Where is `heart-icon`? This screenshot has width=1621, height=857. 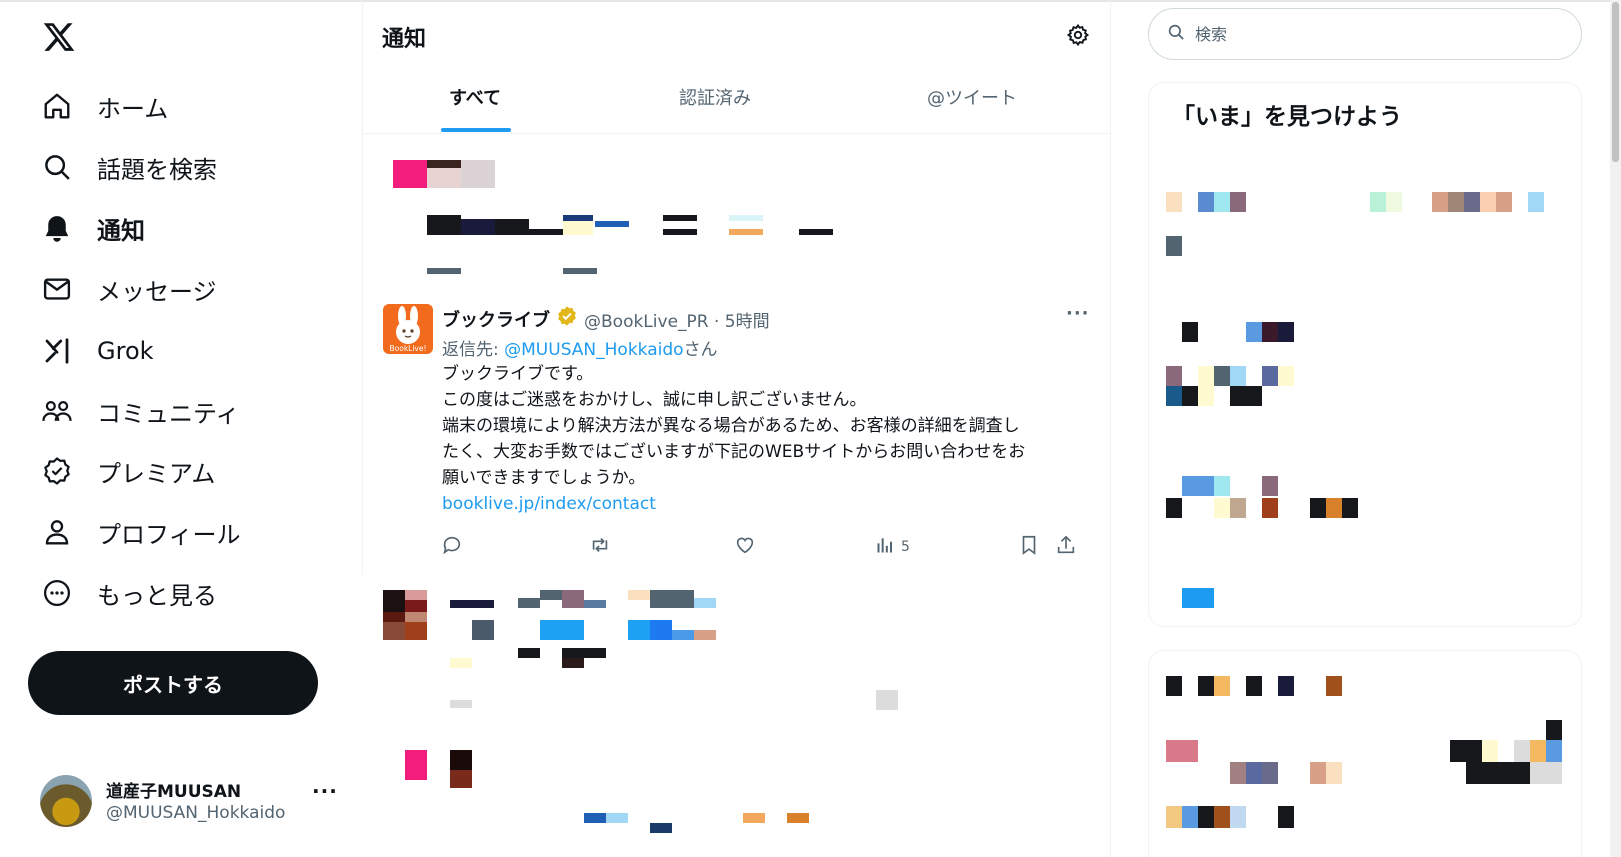 heart-icon is located at coordinates (745, 547).